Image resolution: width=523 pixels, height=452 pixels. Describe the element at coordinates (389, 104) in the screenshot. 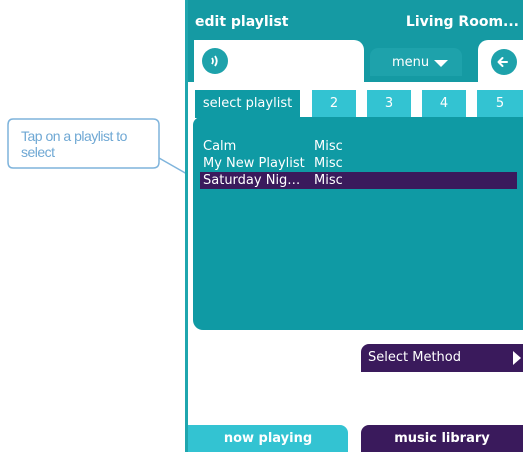

I see `tab-3: 3` at that location.